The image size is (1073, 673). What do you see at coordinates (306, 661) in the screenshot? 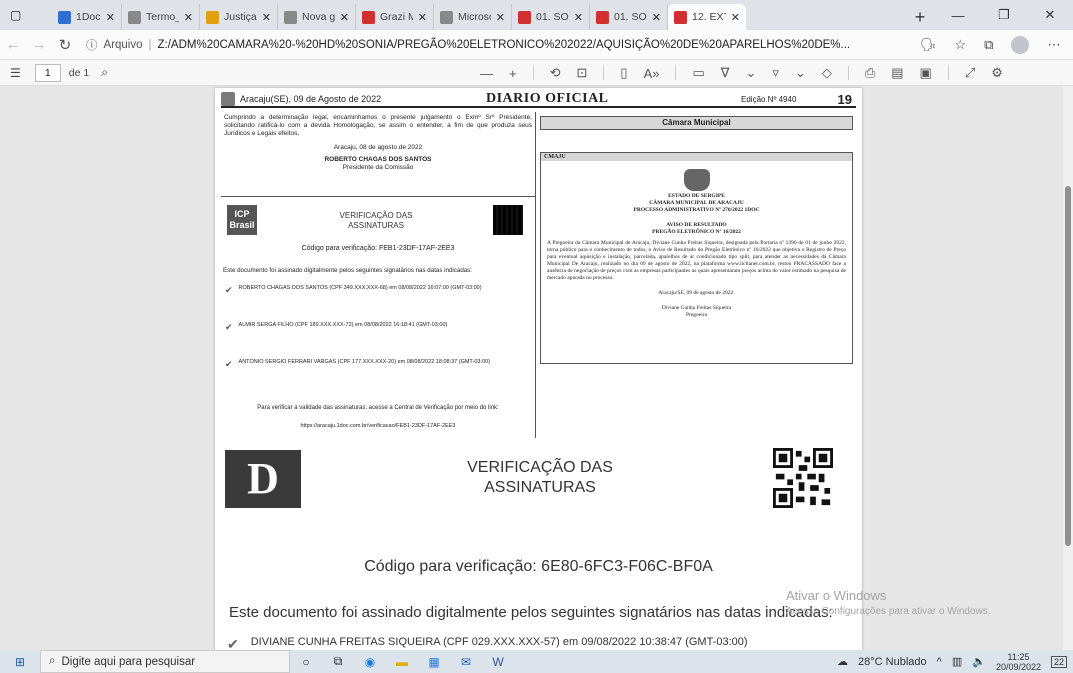
I see `cortana-icon: ○` at bounding box center [306, 661].